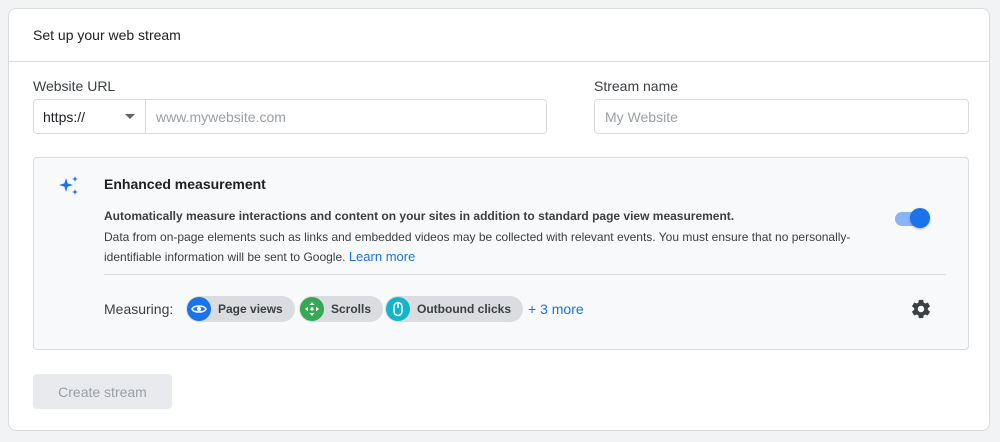 The height and width of the screenshot is (442, 1000). What do you see at coordinates (351, 309) in the screenshot?
I see `chip-label: Scrolls` at bounding box center [351, 309].